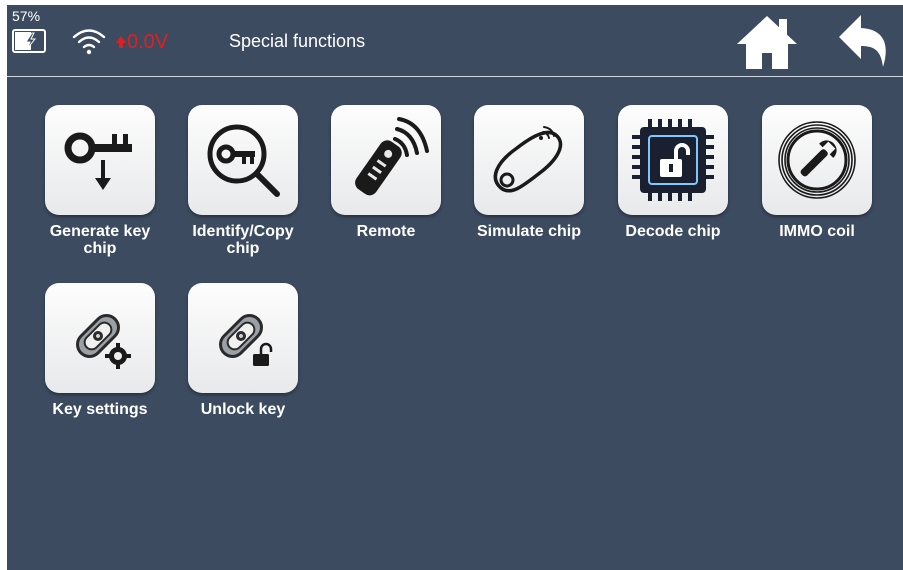 The height and width of the screenshot is (570, 903). I want to click on function-simulate-chip: Simulate chip, so click(529, 172).